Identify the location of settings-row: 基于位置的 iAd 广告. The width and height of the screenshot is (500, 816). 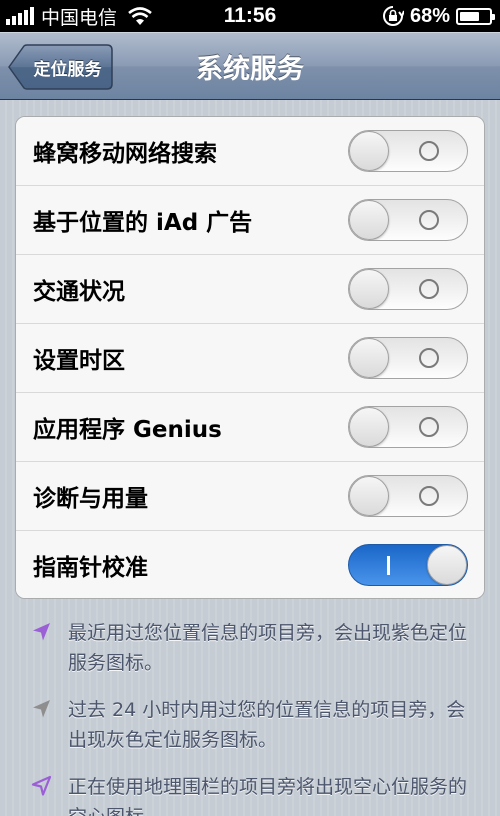
(250, 220).